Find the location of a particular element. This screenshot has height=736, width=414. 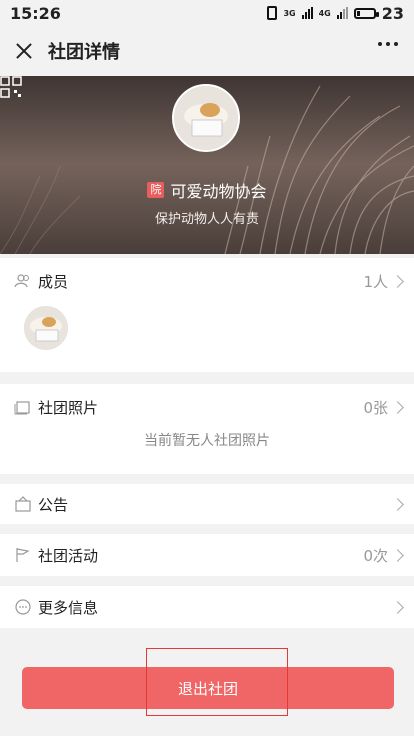

battery-fill is located at coordinates (358, 13).